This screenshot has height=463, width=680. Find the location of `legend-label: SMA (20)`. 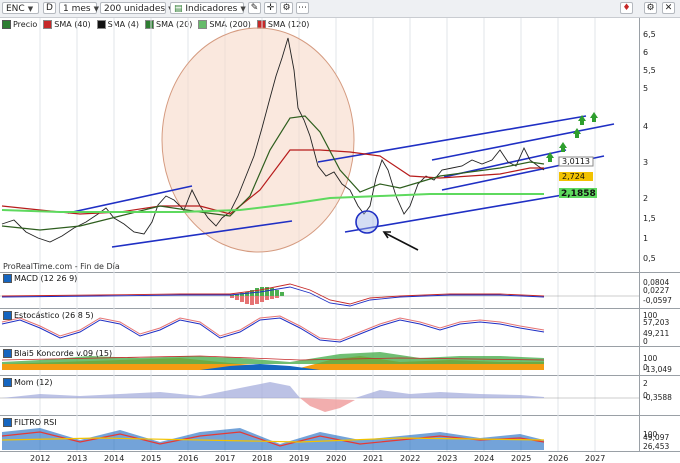

legend-label: SMA (20) is located at coordinates (174, 24).